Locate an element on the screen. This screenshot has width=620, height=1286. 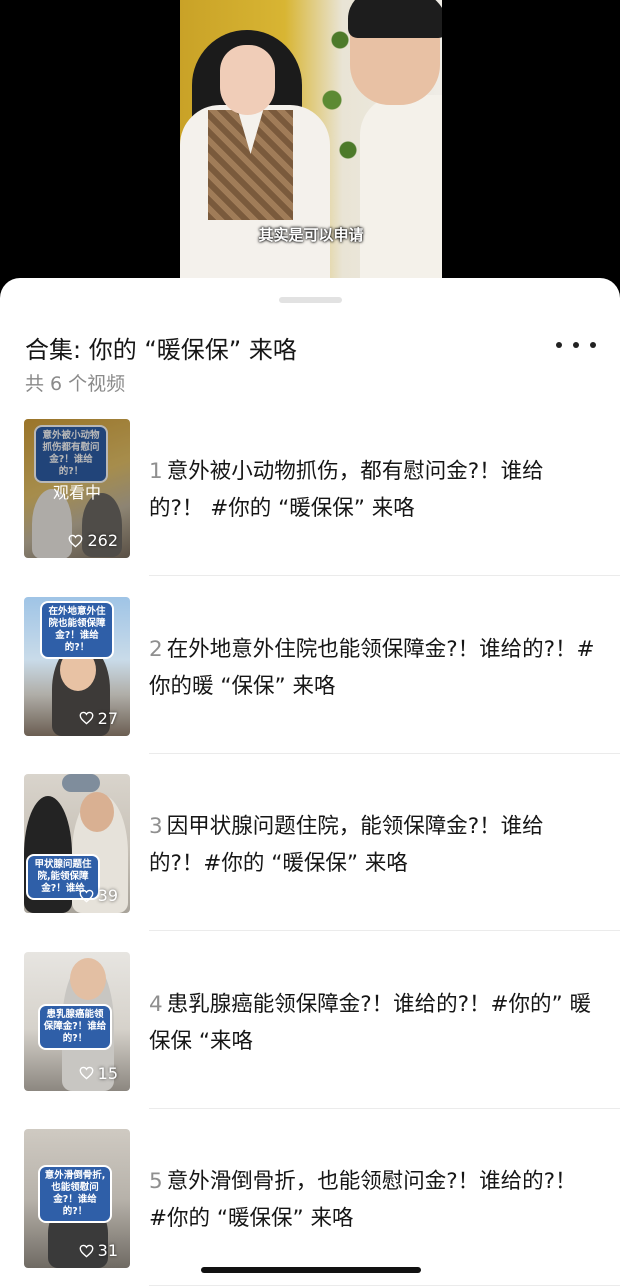
video-title: 2 在外地意外住院也能领保障金?！谁给的?！#你的暖 “保保” 来咯 is located at coordinates (372, 668).